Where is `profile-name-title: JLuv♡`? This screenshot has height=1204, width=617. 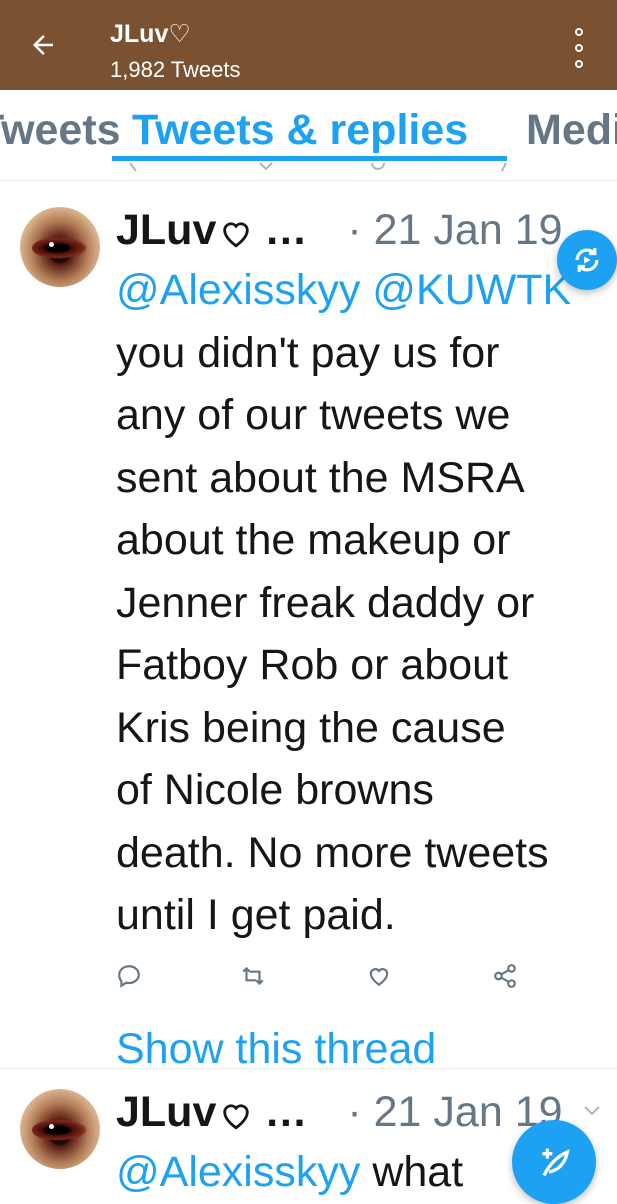 profile-name-title: JLuv♡ is located at coordinates (150, 34).